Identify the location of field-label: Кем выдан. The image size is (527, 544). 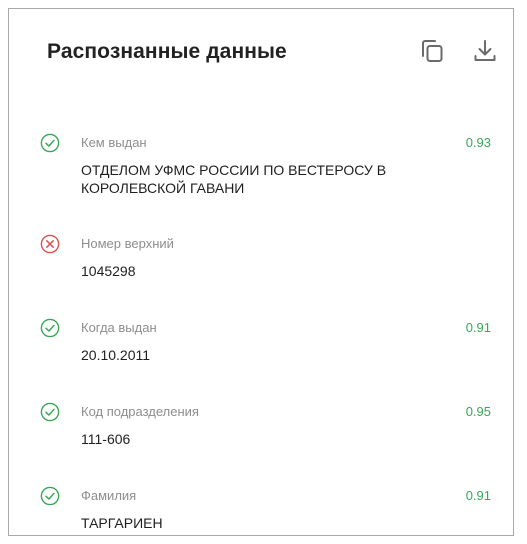
(114, 142).